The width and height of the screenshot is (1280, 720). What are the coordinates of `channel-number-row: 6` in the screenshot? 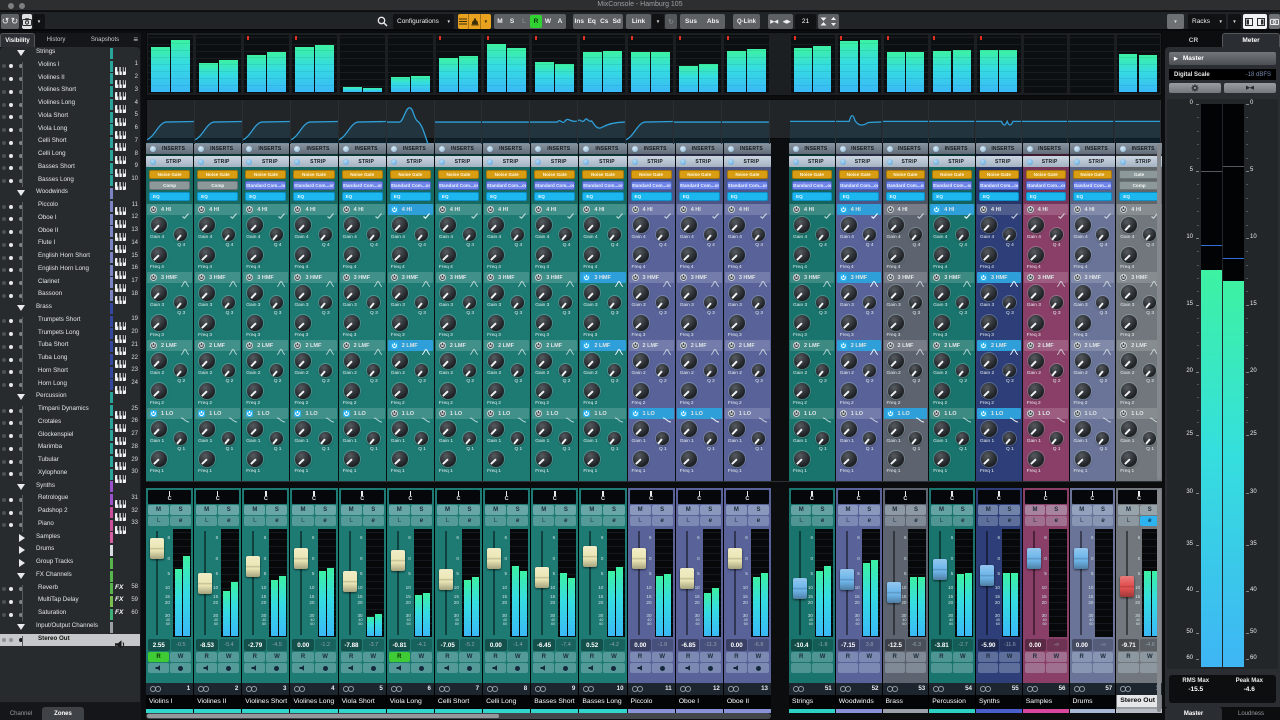 It's located at (410, 689).